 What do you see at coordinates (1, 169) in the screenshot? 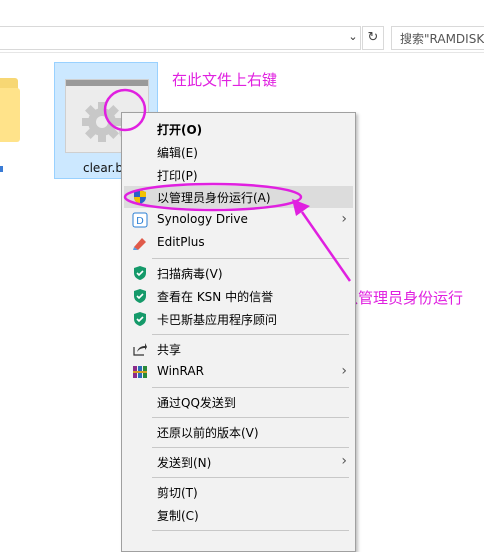
I see `folder-label-fragment` at bounding box center [1, 169].